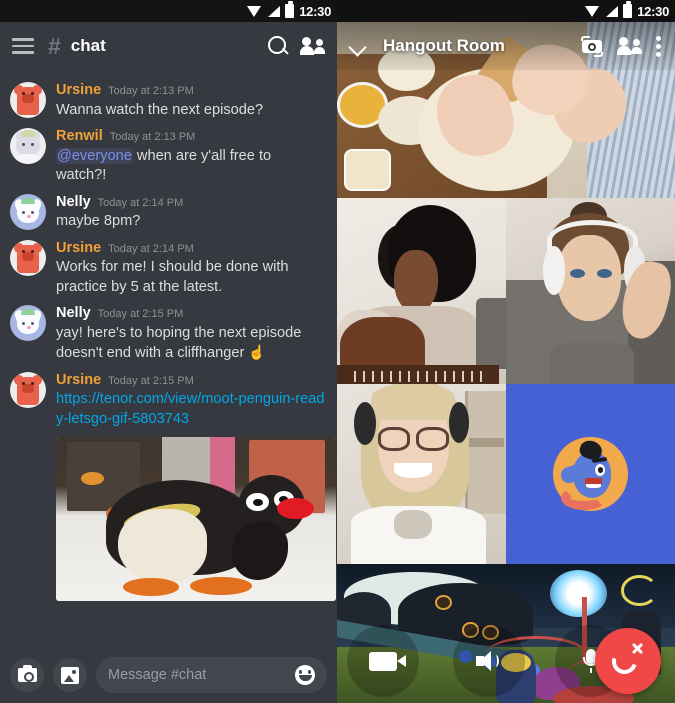 Image resolution: width=675 pixels, height=703 pixels. What do you see at coordinates (88, 45) in the screenshot?
I see `channel-name: chat` at bounding box center [88, 45].